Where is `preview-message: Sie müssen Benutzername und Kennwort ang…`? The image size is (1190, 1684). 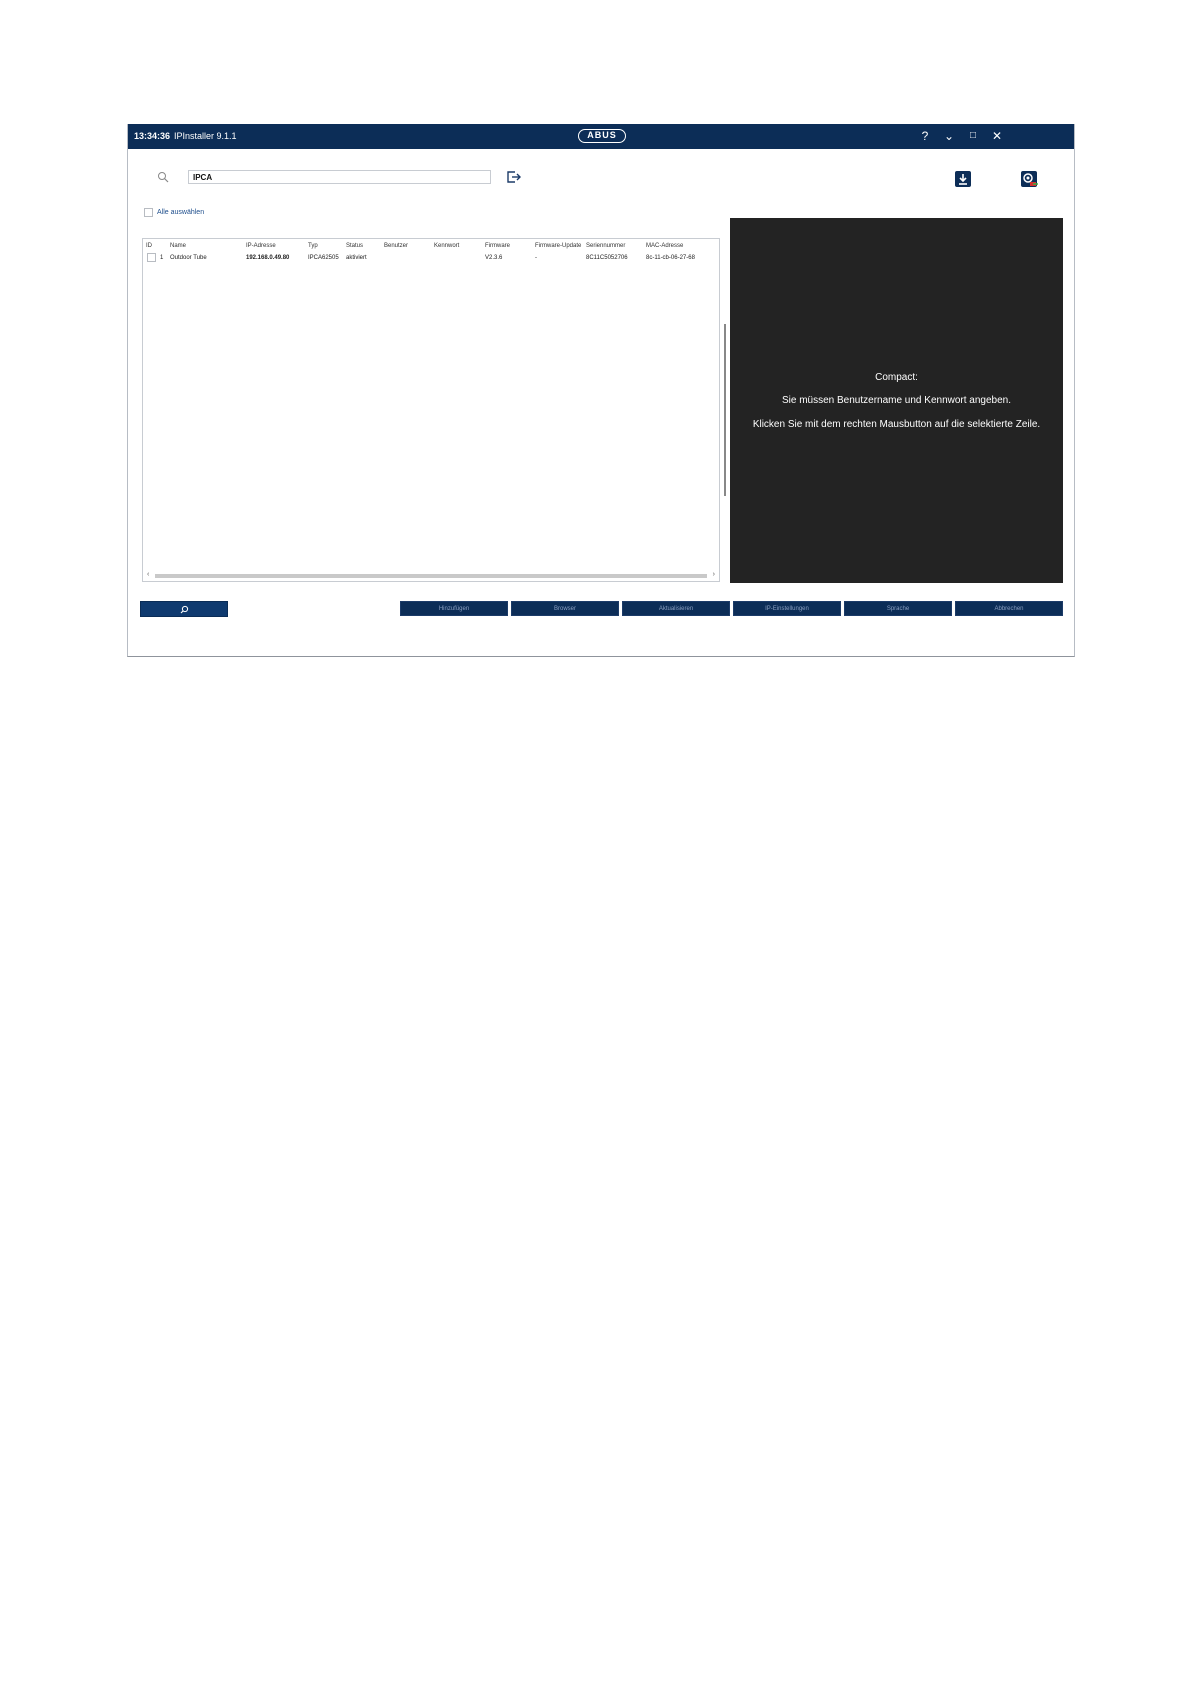
preview-message: Sie müssen Benutzername und Kennwort ang… is located at coordinates (896, 400).